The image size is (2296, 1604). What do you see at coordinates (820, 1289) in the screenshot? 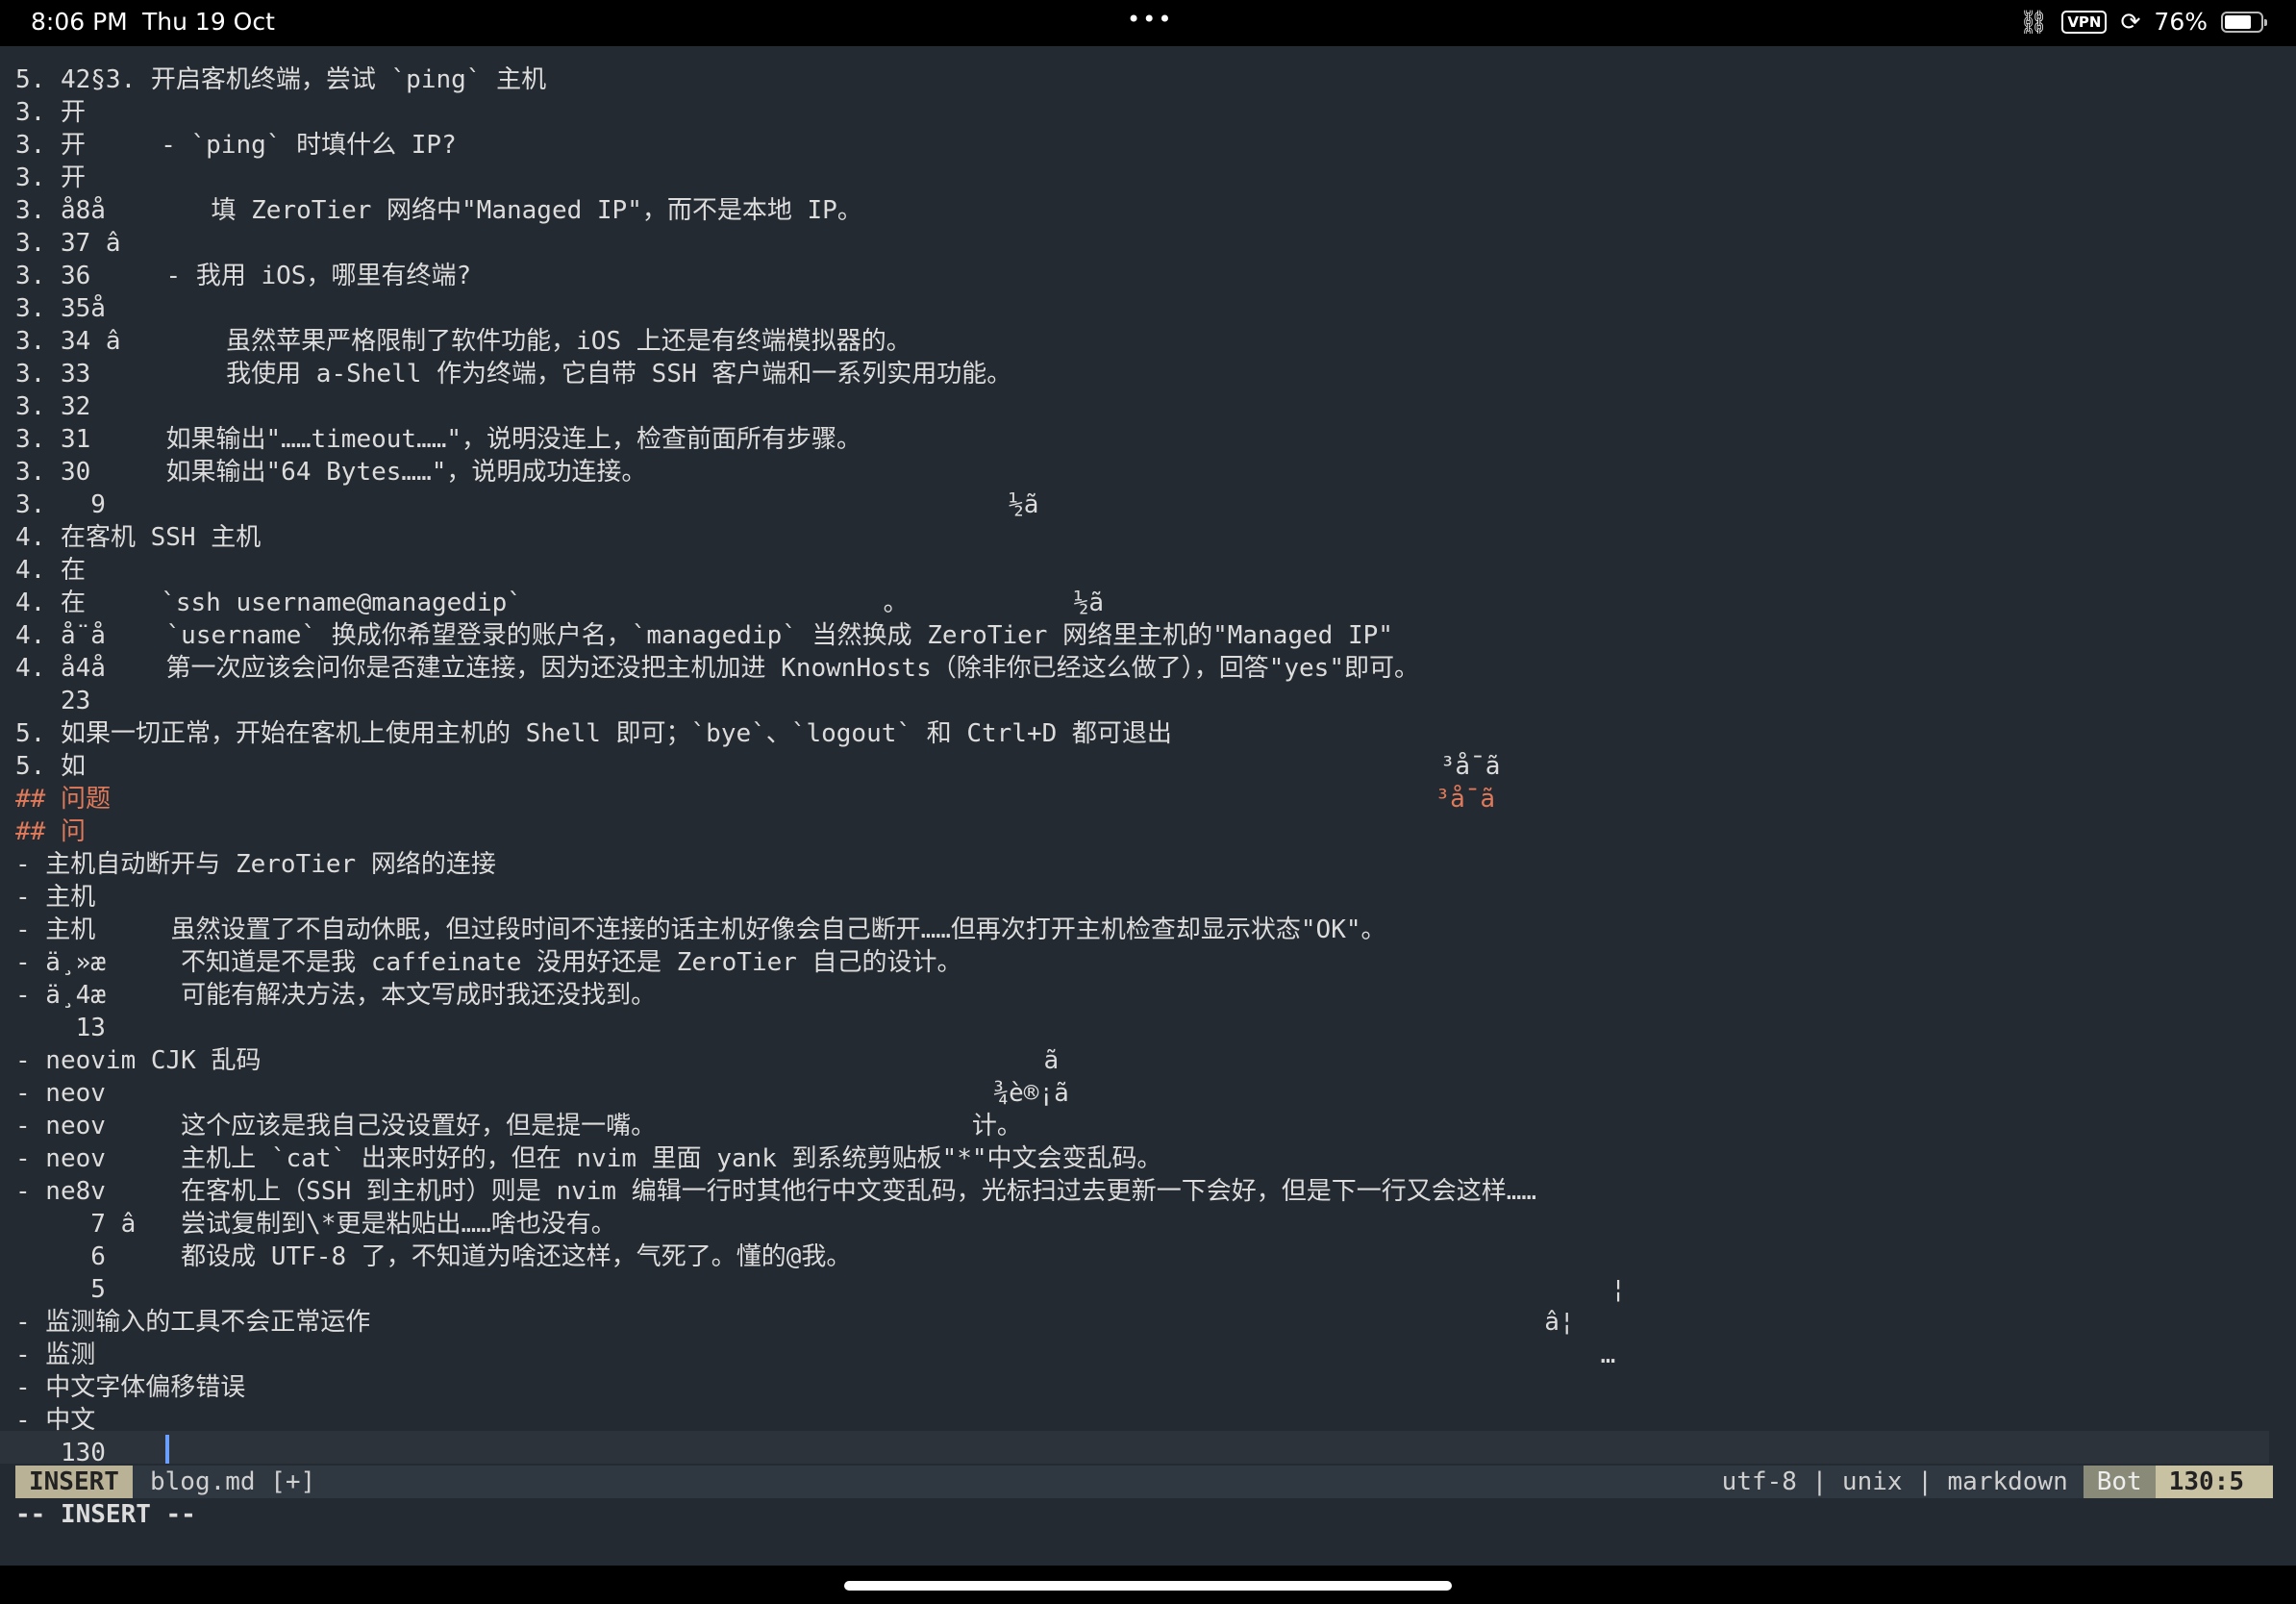
I see `editor-line: 5 ¦` at bounding box center [820, 1289].